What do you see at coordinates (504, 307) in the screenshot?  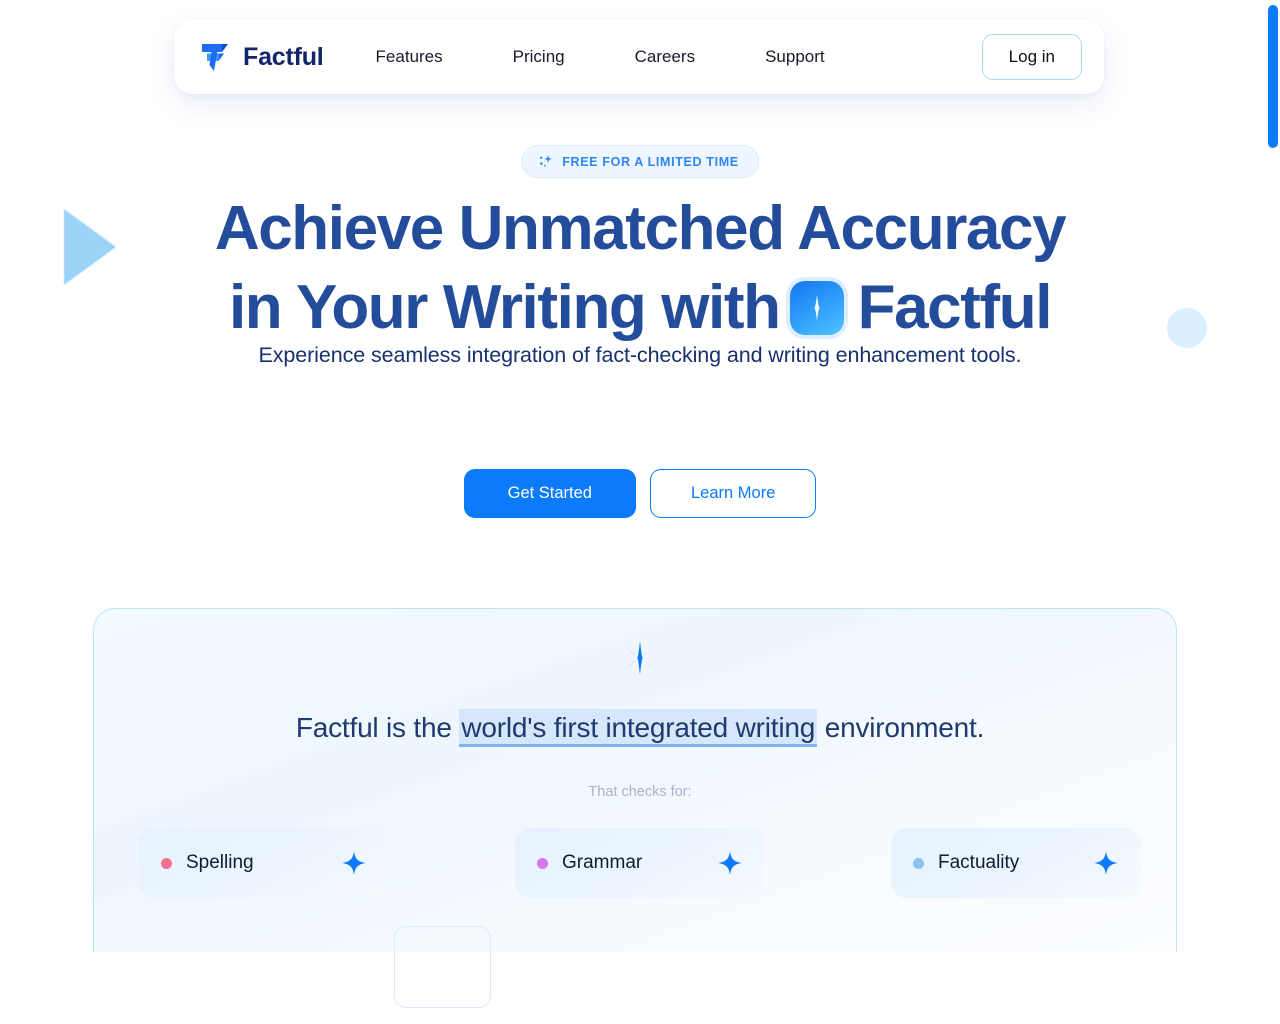 I see `headline-line-2-before: in Your Writing with` at bounding box center [504, 307].